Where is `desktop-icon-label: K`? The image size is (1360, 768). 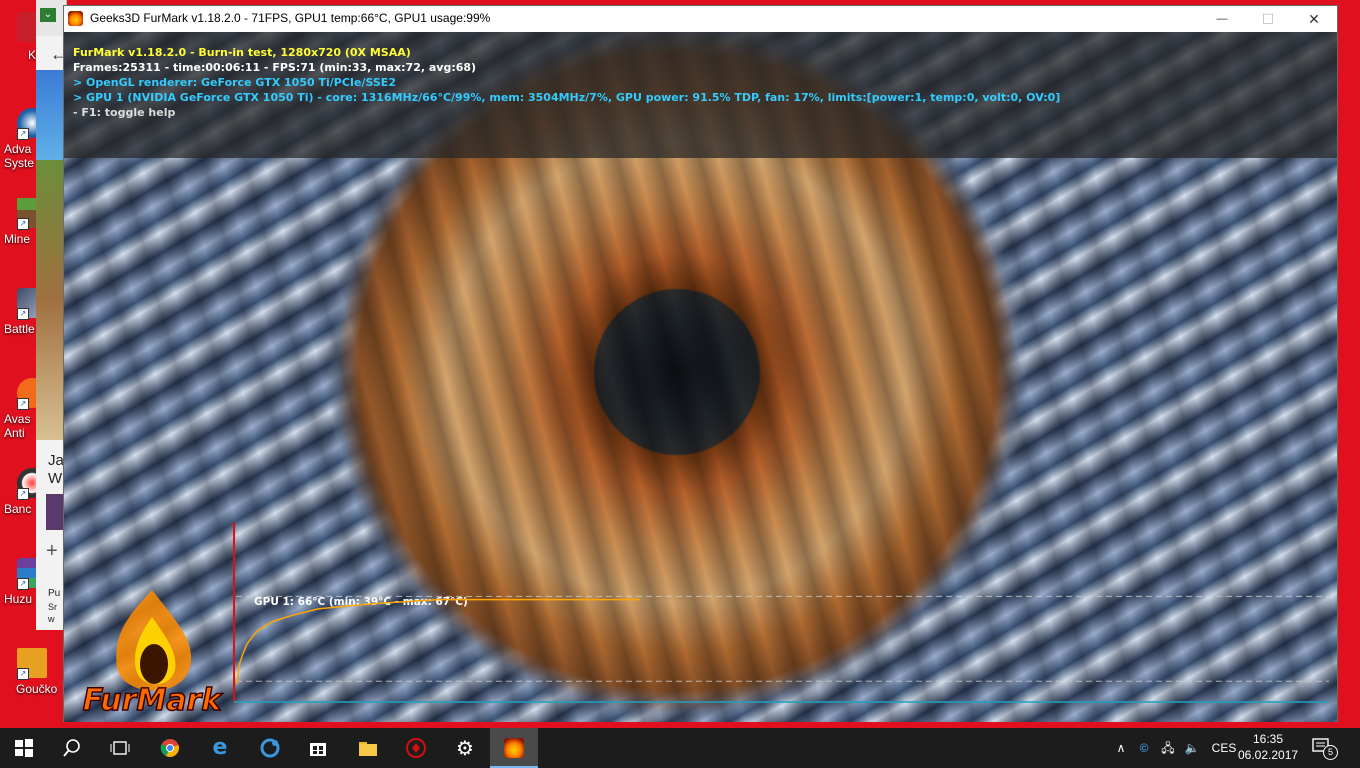
desktop-icon-label: K is located at coordinates (32, 55).